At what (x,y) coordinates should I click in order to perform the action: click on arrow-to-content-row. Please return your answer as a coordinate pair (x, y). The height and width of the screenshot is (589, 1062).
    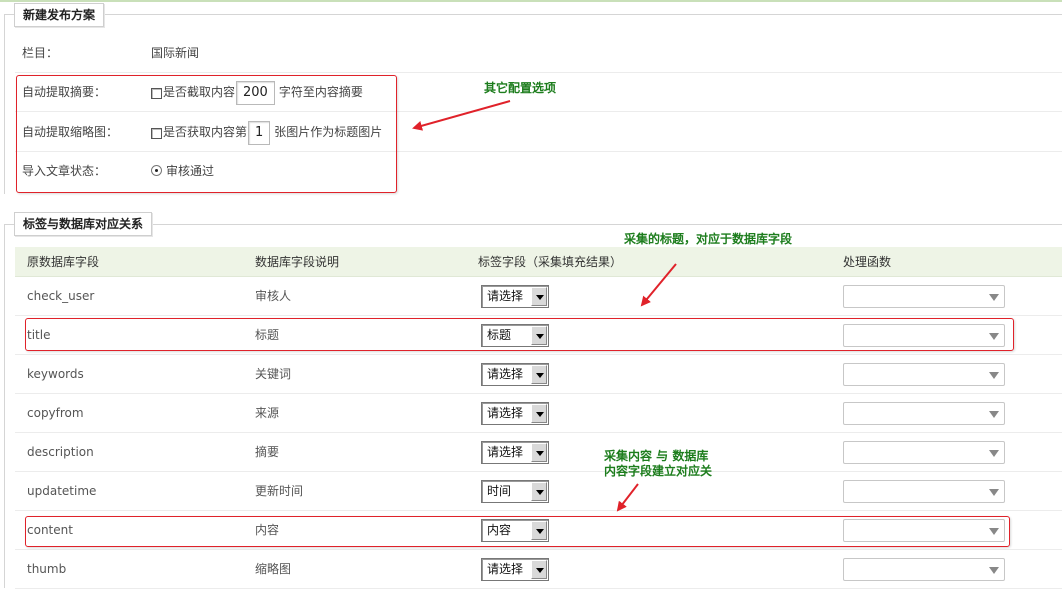
    Looking at the image, I should click on (627, 497).